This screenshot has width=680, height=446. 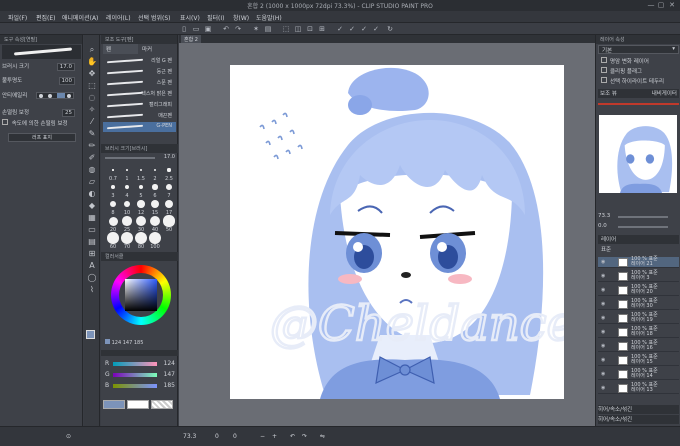 I want to click on layer-option-row: 클리핑 플래그, so click(x=638, y=71).